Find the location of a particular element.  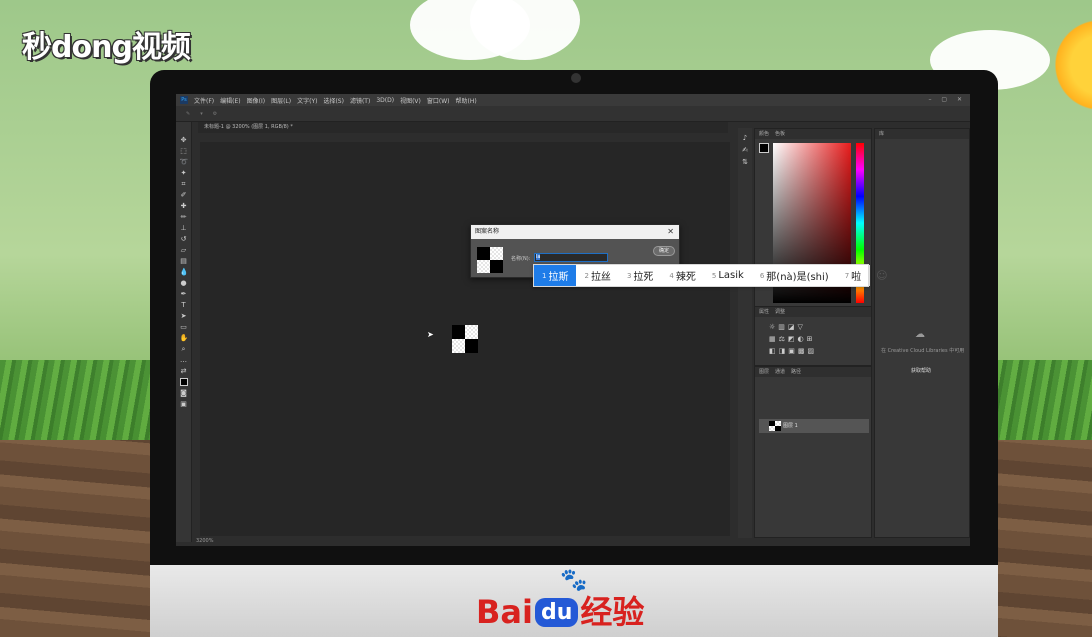

ime-candidate-7: 7啦 is located at coordinates (853, 275).